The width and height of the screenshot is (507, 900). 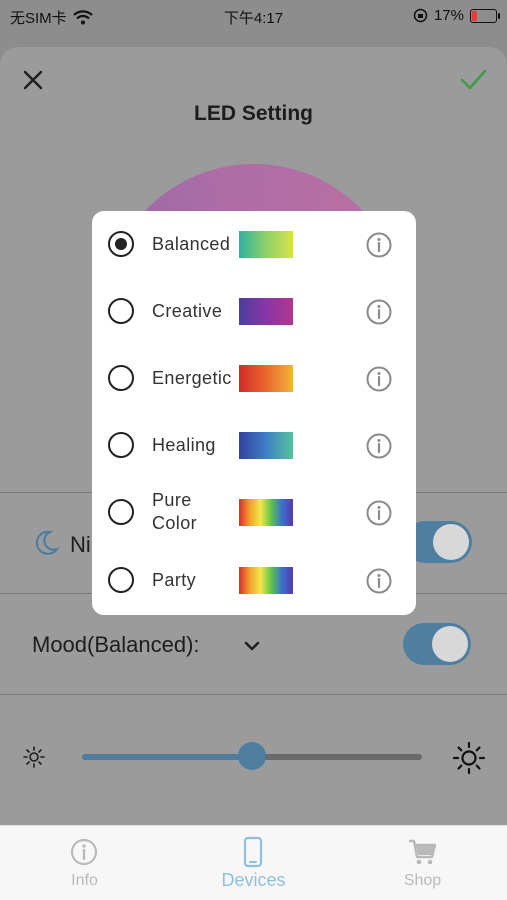 What do you see at coordinates (253, 16) in the screenshot?
I see `status-bar: 无SIM卡 下午4:17 17%` at bounding box center [253, 16].